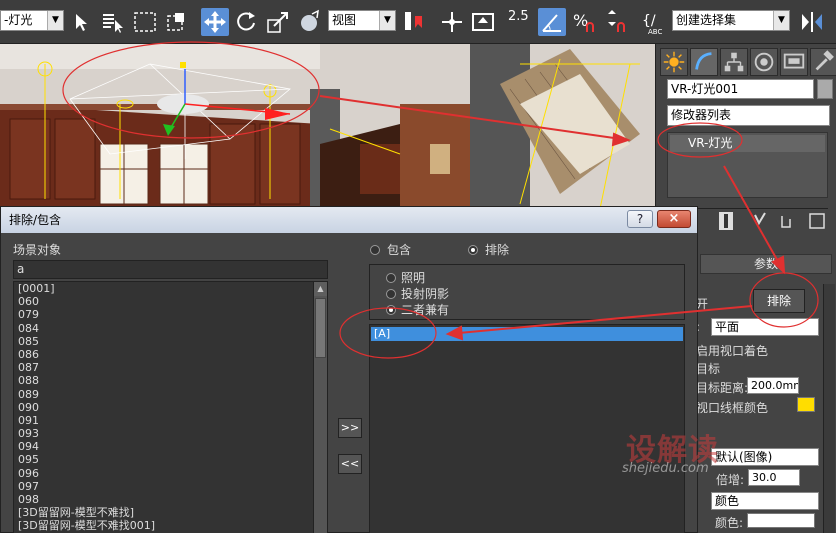 The image size is (836, 533). What do you see at coordinates (320, 407) in the screenshot?
I see `list-scrollbar: ▲` at bounding box center [320, 407].